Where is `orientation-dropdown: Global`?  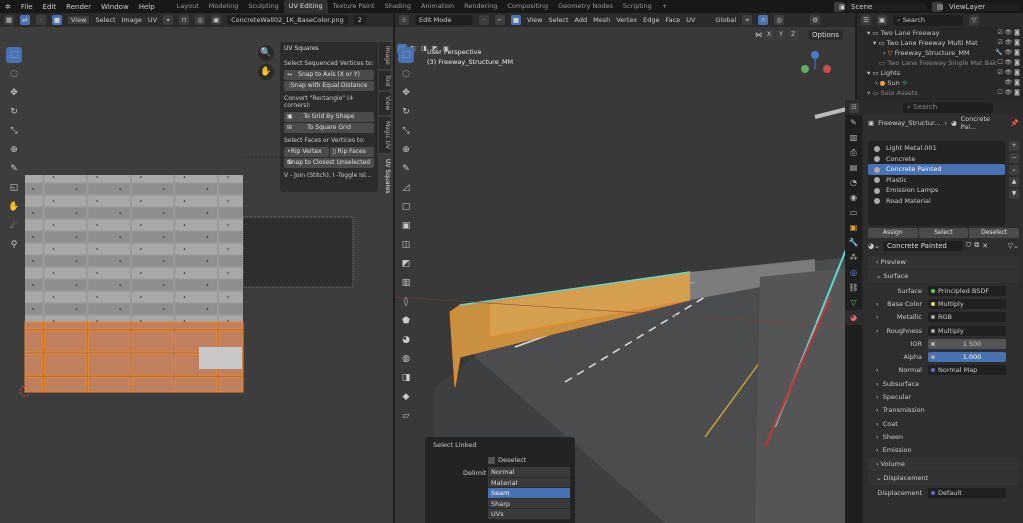
orientation-dropdown: Global is located at coordinates (725, 20).